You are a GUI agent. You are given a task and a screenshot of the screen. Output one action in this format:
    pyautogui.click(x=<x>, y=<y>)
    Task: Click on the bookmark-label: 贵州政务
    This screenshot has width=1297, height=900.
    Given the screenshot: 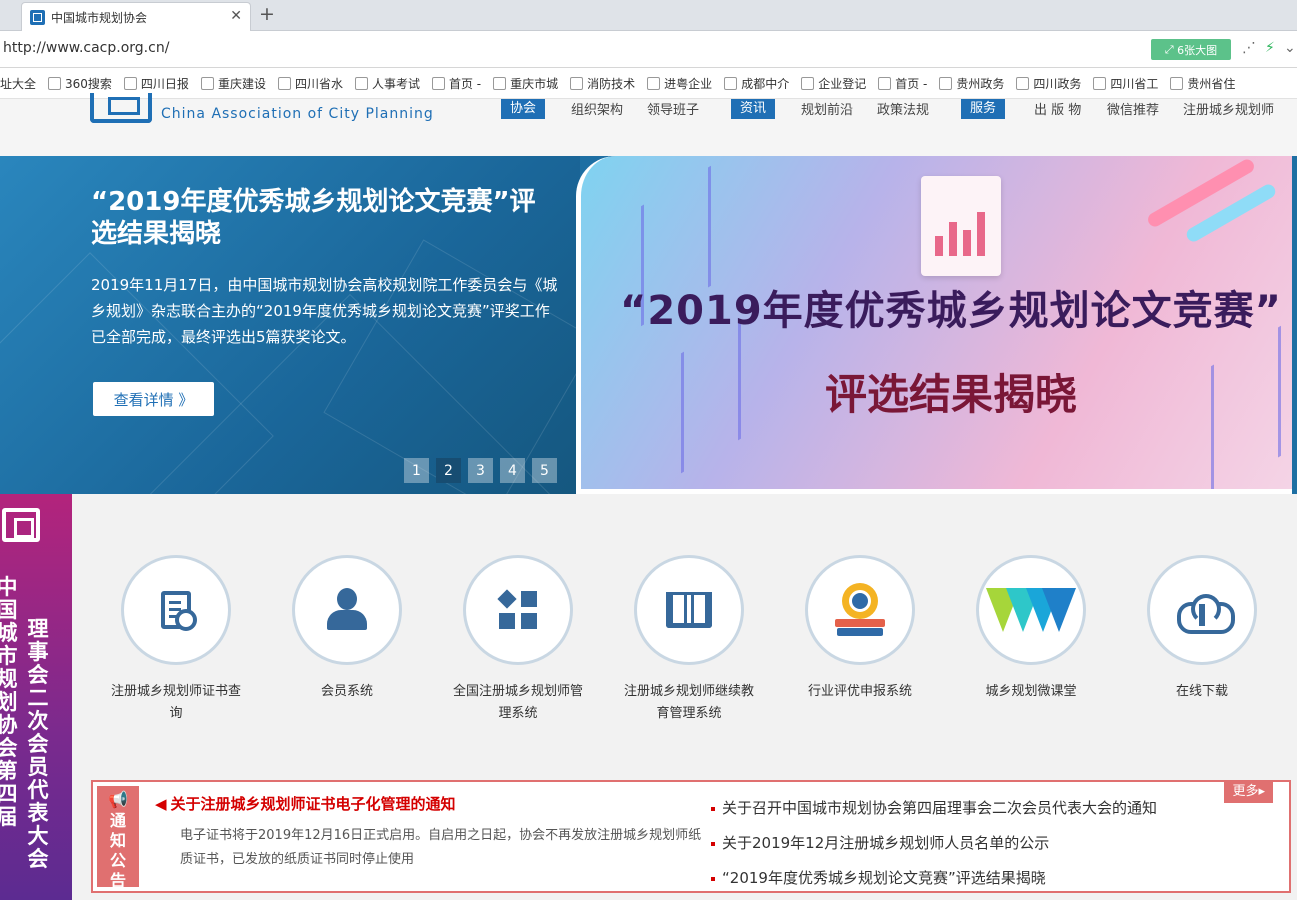 What is the action you would take?
    pyautogui.click(x=980, y=83)
    